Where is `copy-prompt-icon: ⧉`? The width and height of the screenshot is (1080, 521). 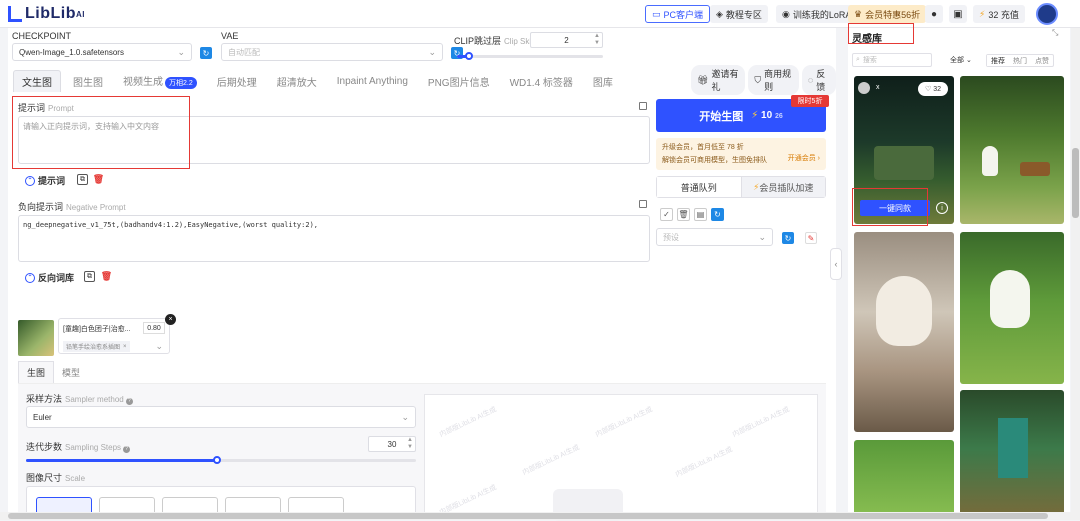
copy-prompt-icon: ⧉ is located at coordinates (82, 179).